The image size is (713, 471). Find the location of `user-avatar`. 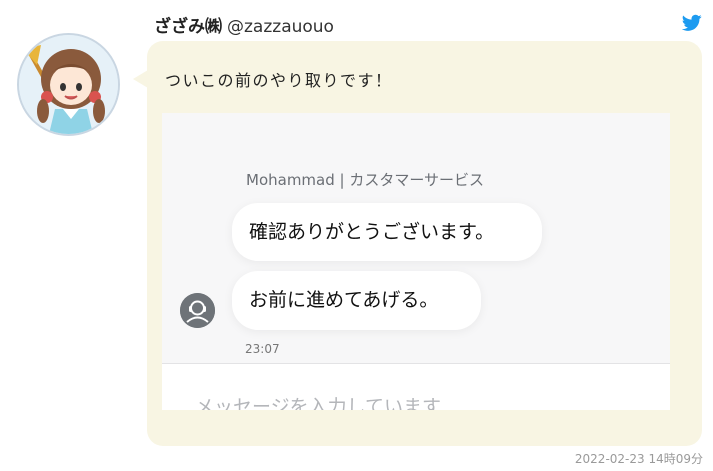

user-avatar is located at coordinates (68, 84).